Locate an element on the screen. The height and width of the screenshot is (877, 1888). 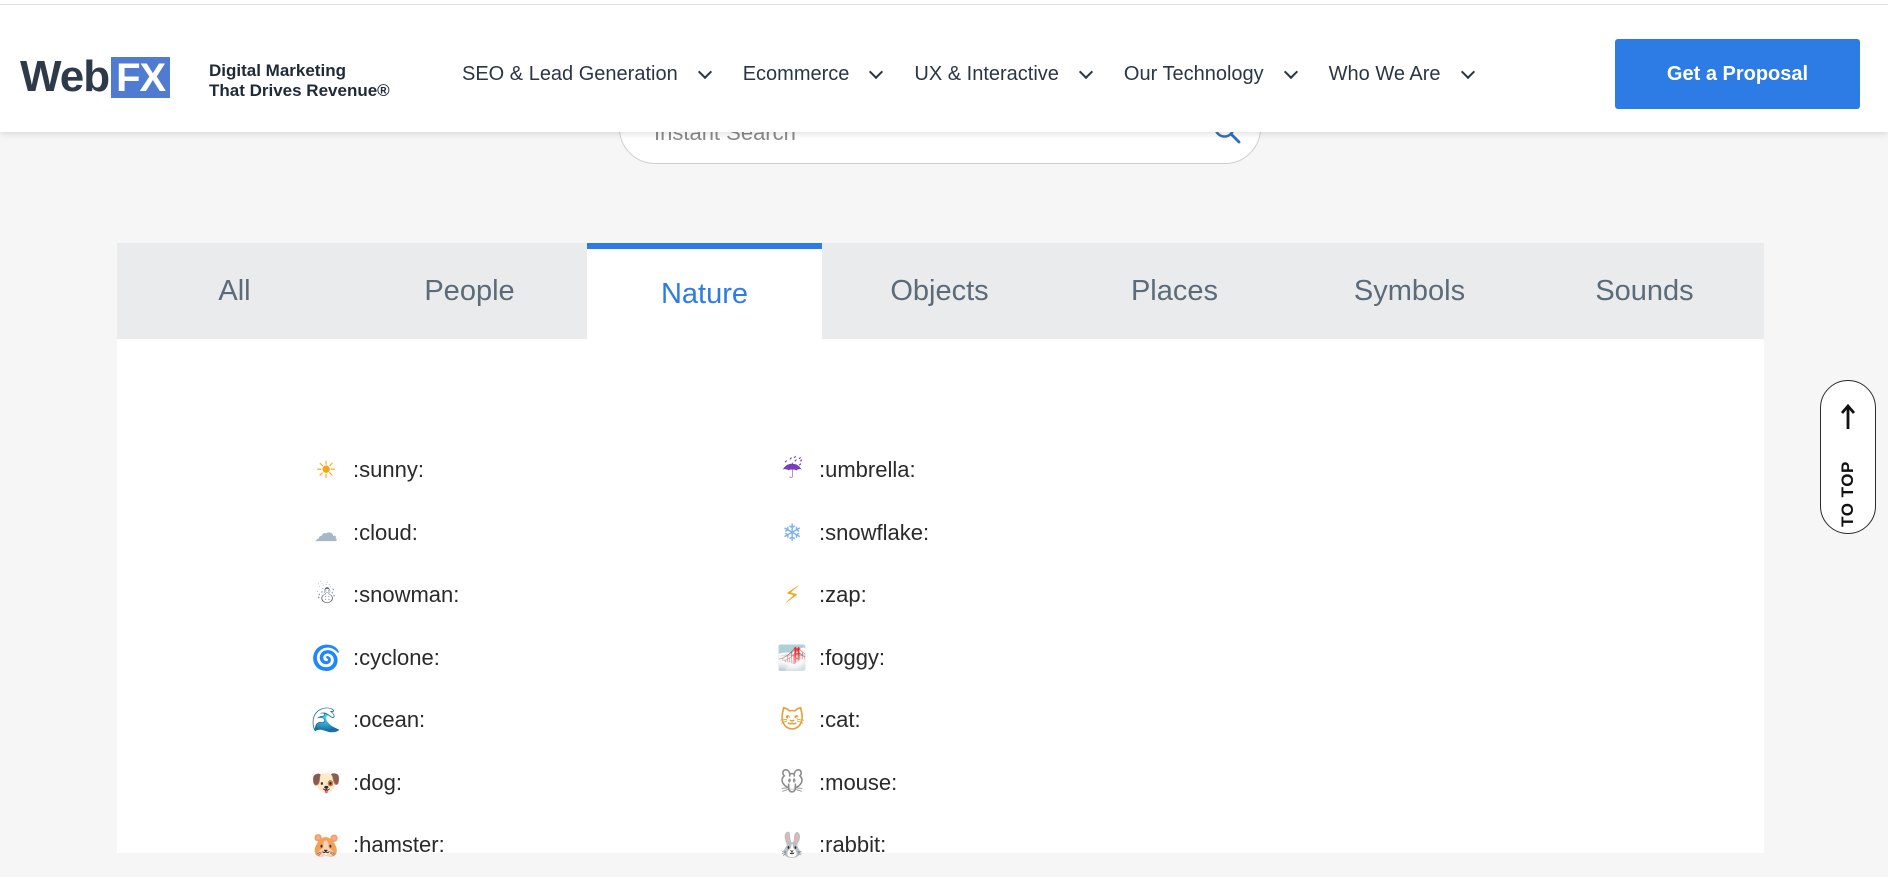
tagline-line-2: That Drives Revenue® is located at coordinates (299, 90).